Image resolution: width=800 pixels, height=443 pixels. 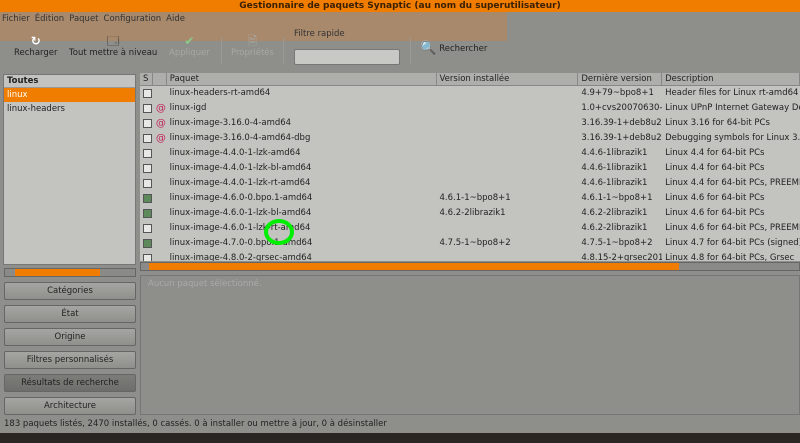 What do you see at coordinates (621, 138) in the screenshot?
I see `latest-version: 3.16.39-1+deb8u2` at bounding box center [621, 138].